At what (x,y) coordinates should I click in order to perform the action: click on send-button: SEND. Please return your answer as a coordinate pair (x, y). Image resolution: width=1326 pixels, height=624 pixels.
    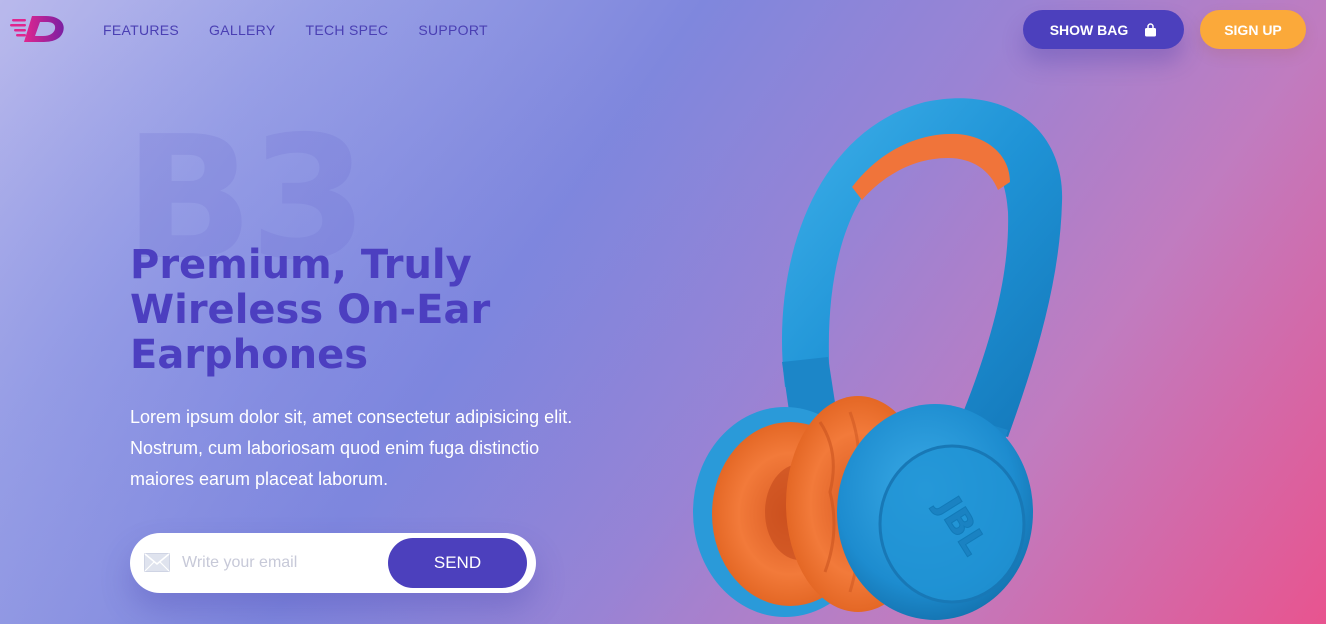
    Looking at the image, I should click on (457, 563).